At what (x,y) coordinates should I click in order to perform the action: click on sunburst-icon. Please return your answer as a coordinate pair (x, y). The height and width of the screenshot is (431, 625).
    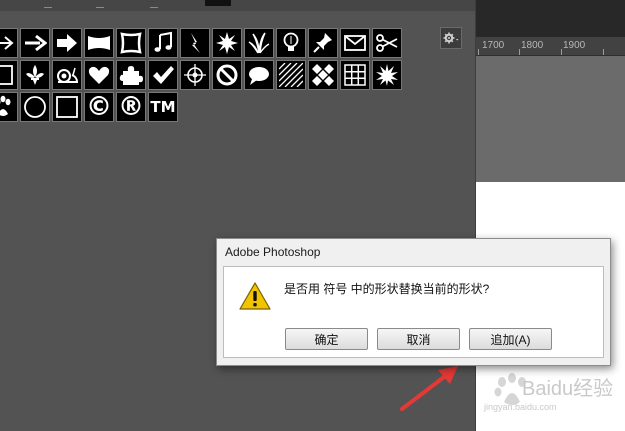
    Looking at the image, I should click on (387, 75).